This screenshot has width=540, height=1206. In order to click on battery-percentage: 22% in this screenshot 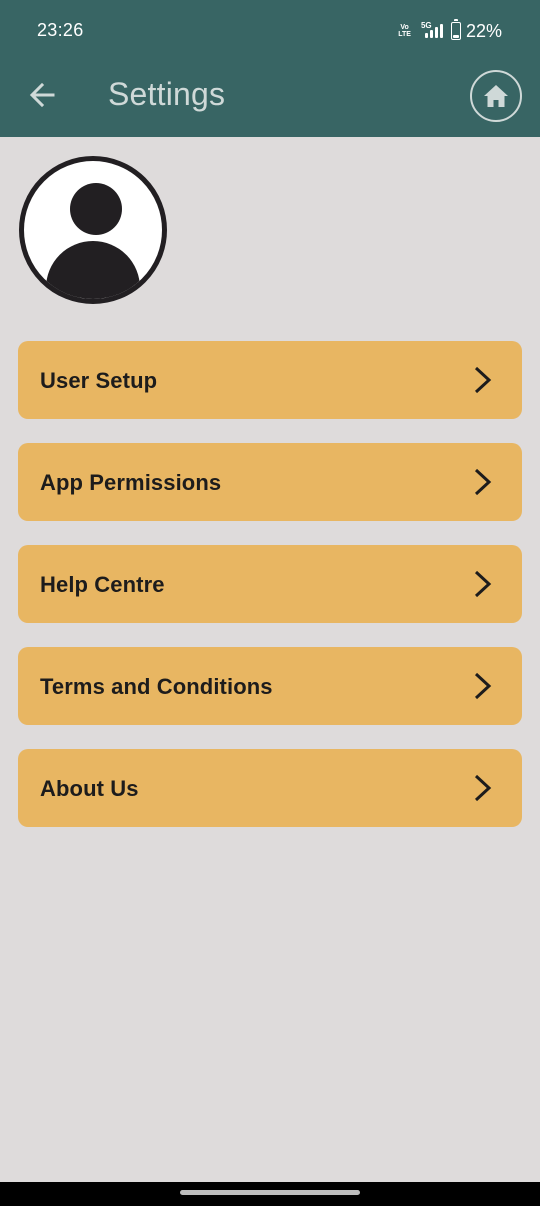, I will do `click(483, 30)`.